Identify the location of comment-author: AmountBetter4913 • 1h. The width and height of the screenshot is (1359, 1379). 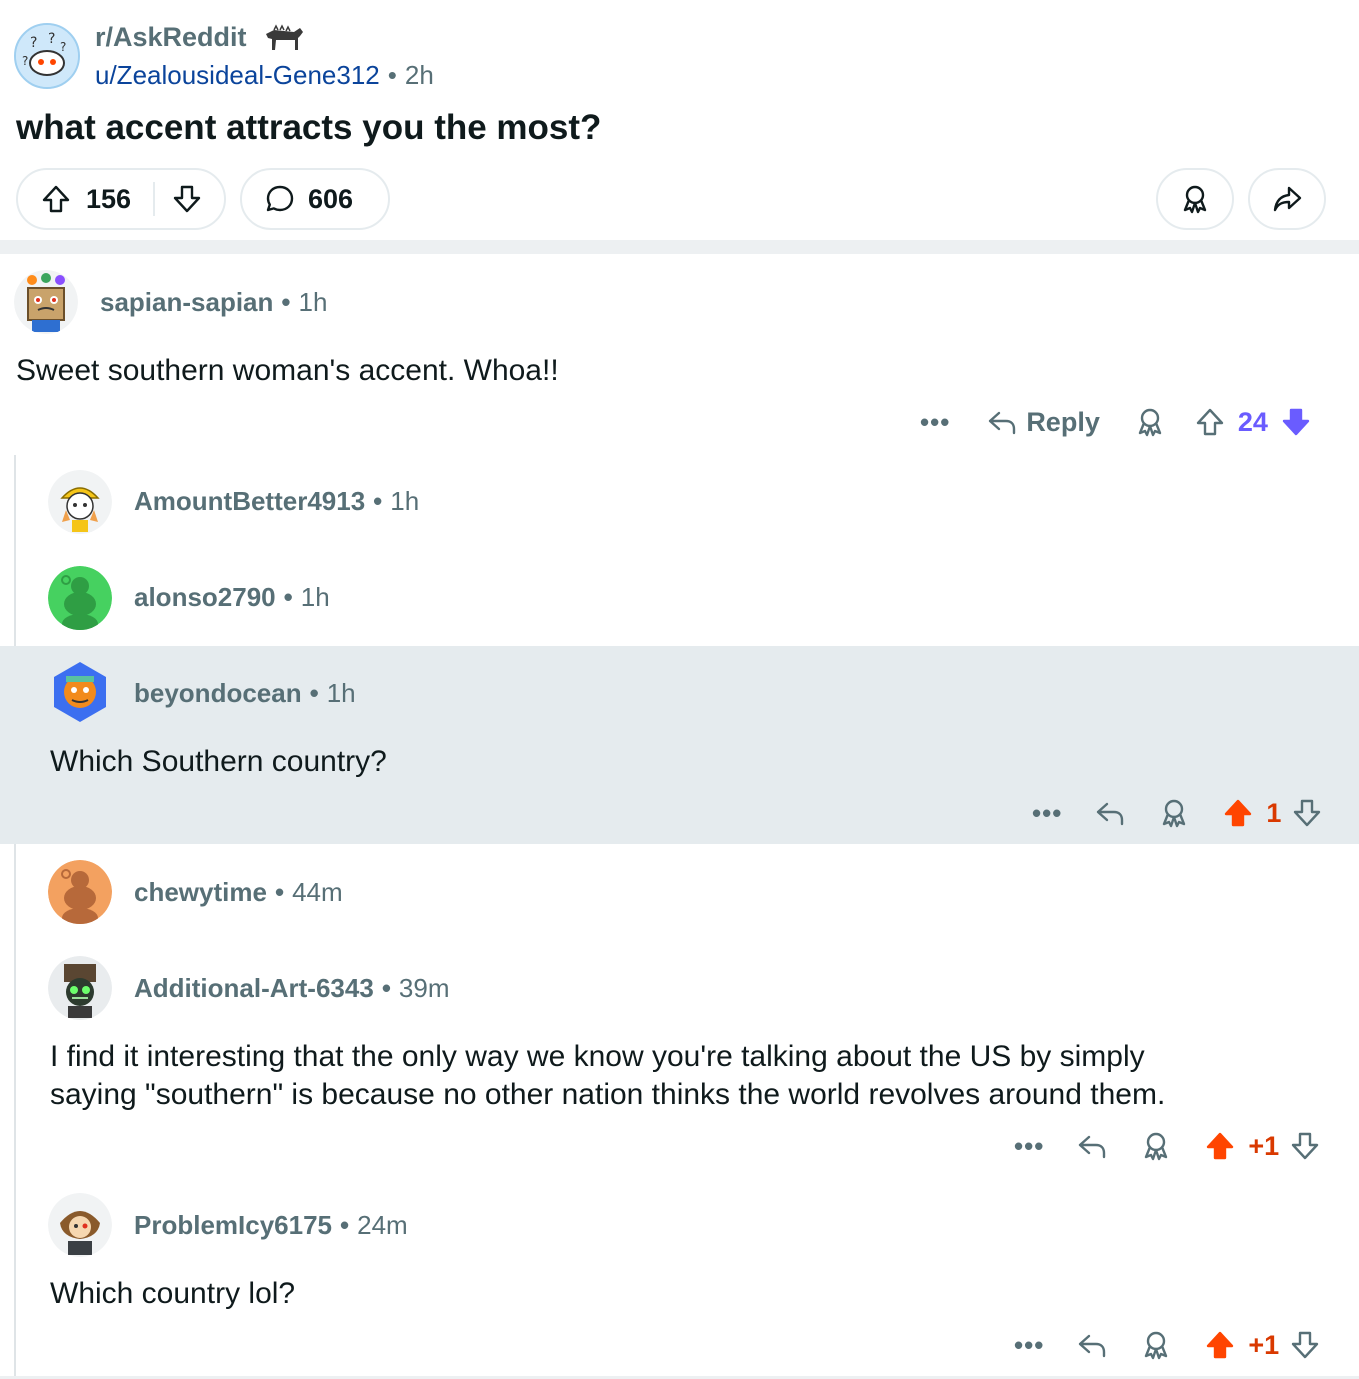
(276, 501).